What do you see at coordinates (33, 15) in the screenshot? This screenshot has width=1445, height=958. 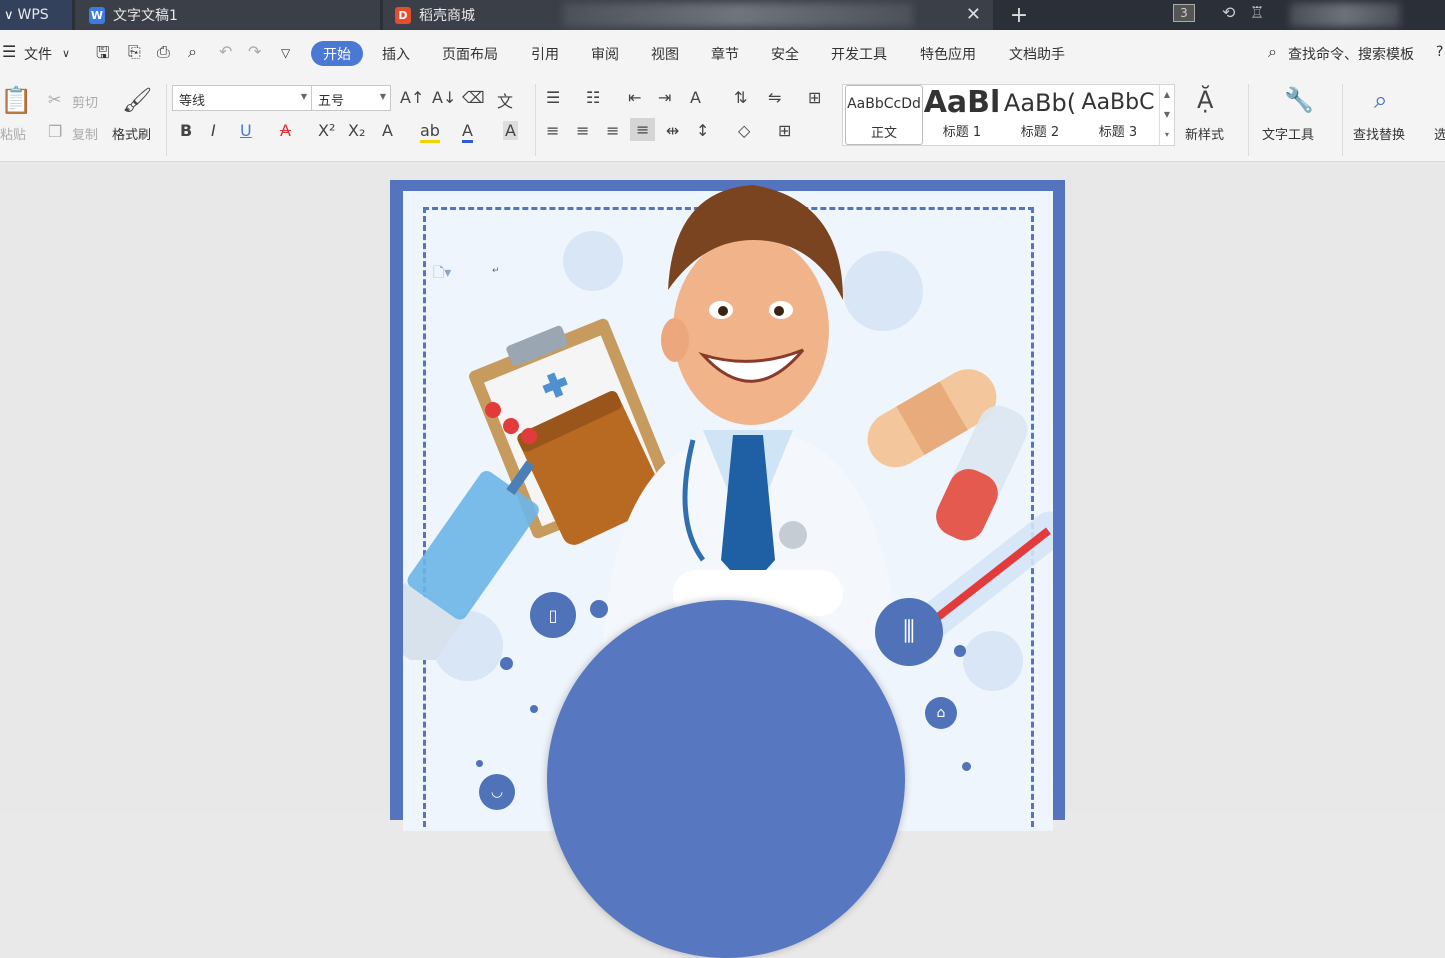 I see `tab-label: WPS` at bounding box center [33, 15].